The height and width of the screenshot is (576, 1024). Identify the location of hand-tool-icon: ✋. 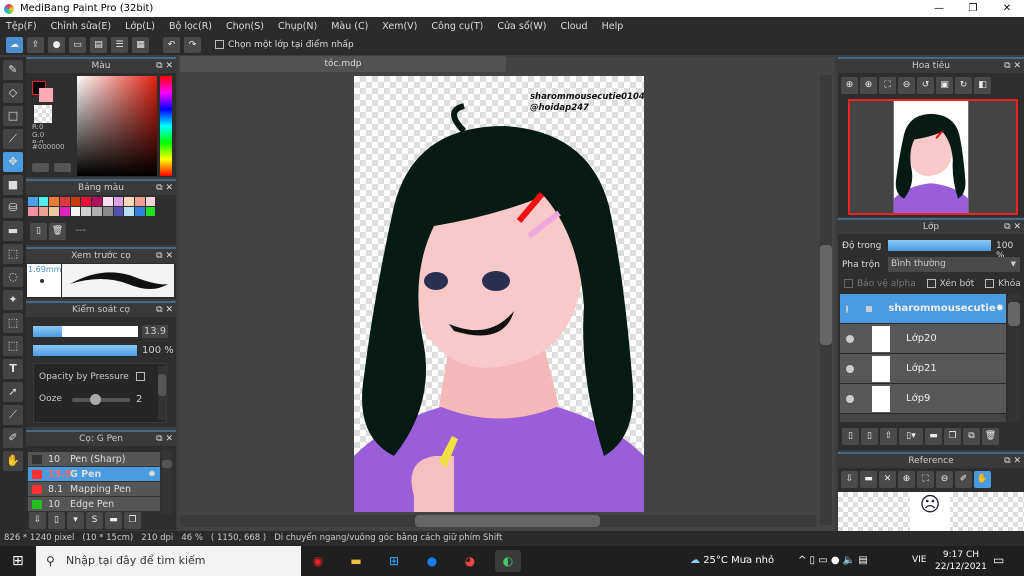
(13, 461).